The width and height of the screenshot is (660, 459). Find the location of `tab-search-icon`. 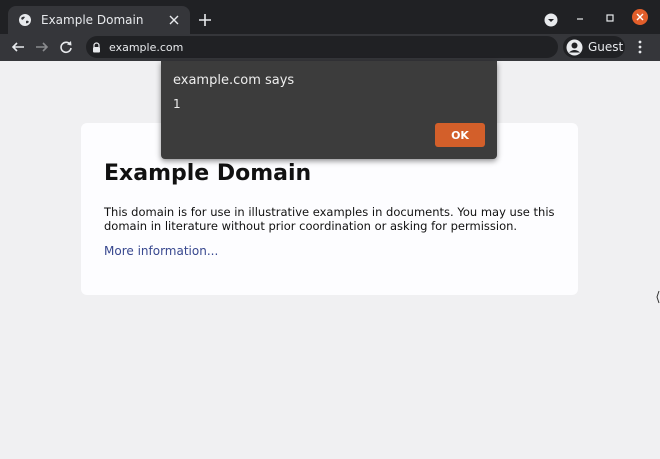

tab-search-icon is located at coordinates (551, 19).